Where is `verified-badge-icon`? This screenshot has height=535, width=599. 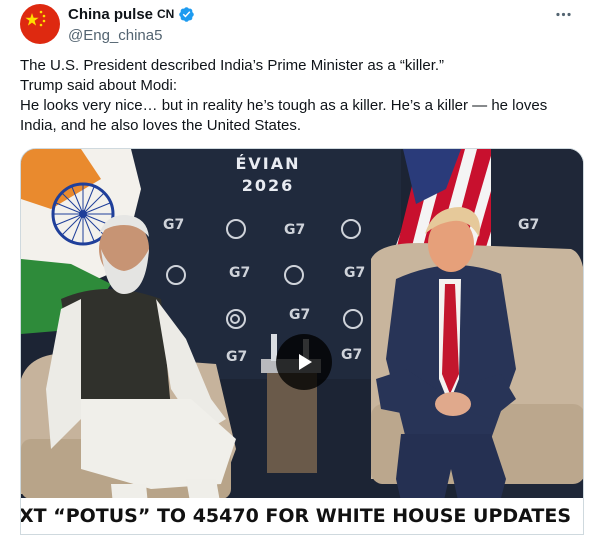 verified-badge-icon is located at coordinates (186, 14).